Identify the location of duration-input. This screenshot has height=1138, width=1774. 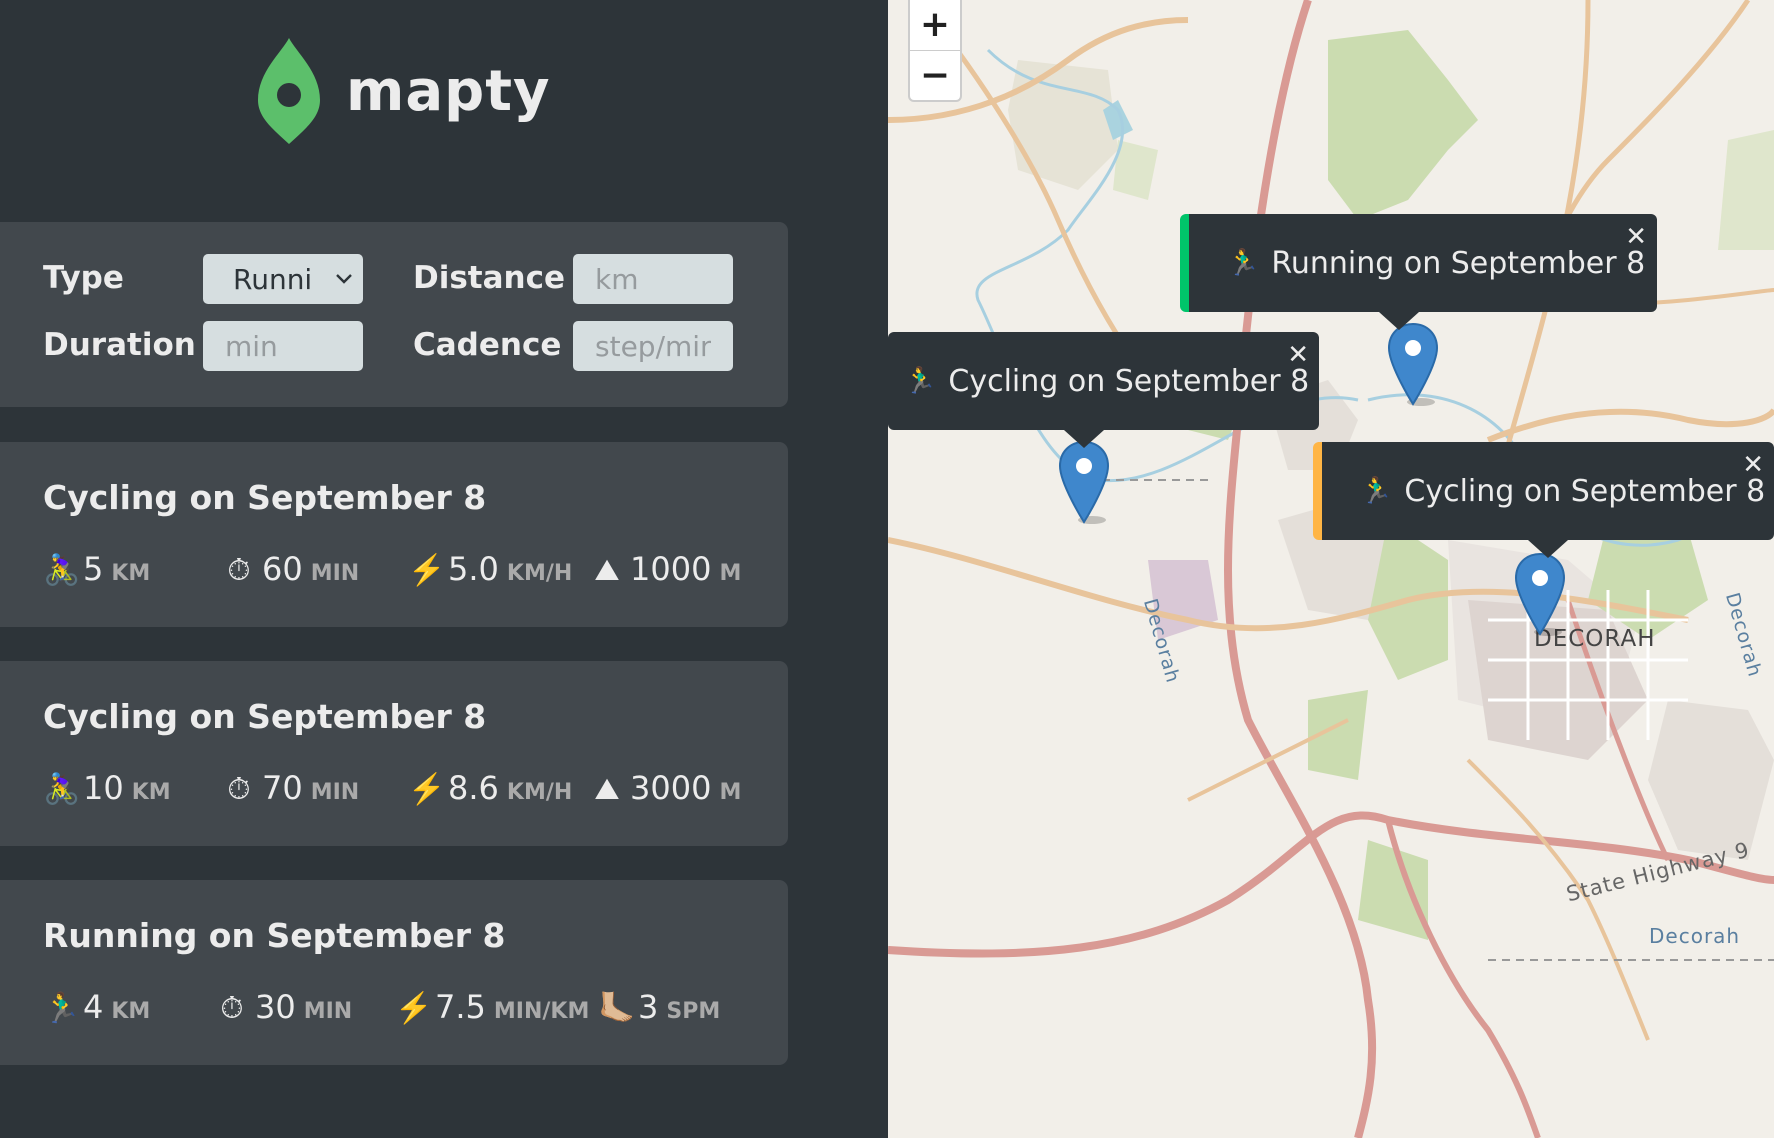
(283, 346).